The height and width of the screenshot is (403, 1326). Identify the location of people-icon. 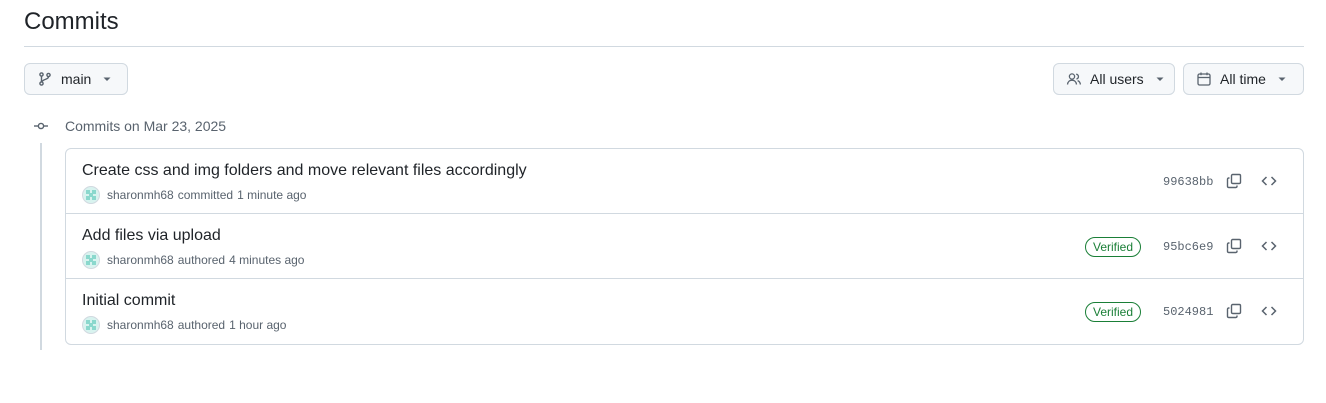
(1074, 79).